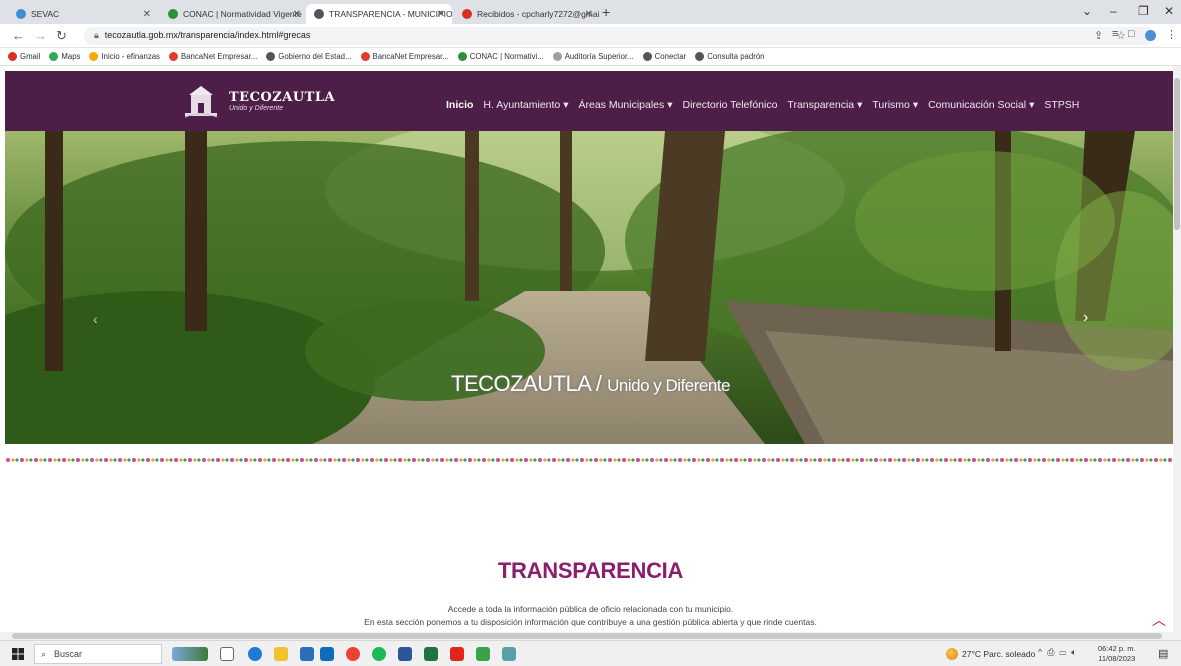 The width and height of the screenshot is (1181, 666). What do you see at coordinates (256, 108) in the screenshot?
I see `logo-tagline: Unido y Diferente` at bounding box center [256, 108].